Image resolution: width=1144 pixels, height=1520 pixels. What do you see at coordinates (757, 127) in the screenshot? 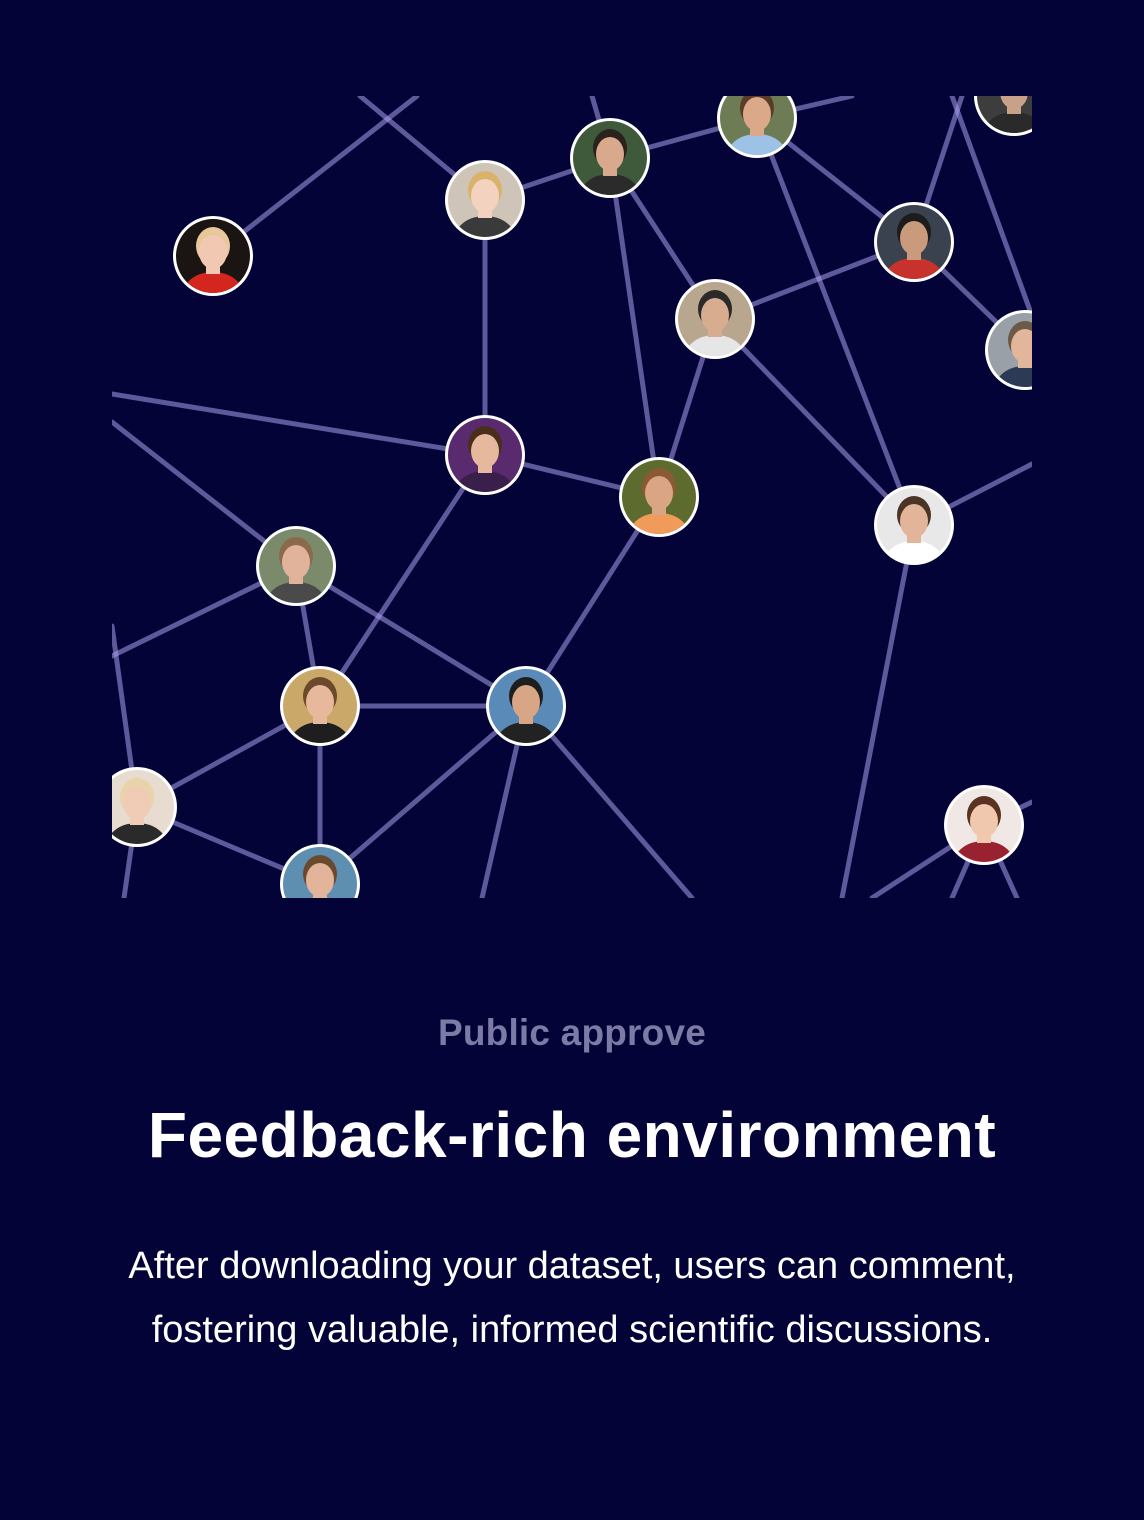
I see `avatar-man-blue-shirt` at bounding box center [757, 127].